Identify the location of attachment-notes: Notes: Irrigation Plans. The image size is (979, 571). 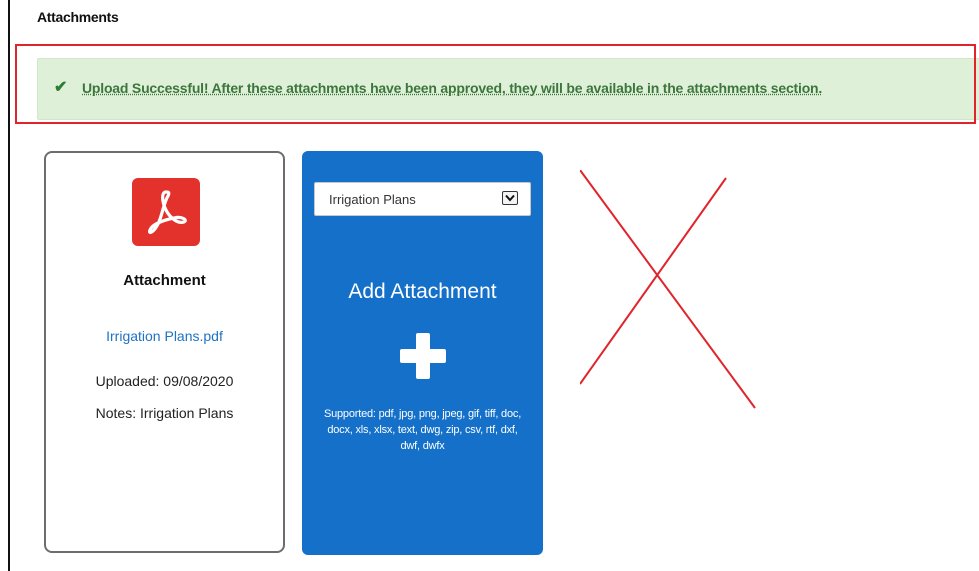
(164, 413).